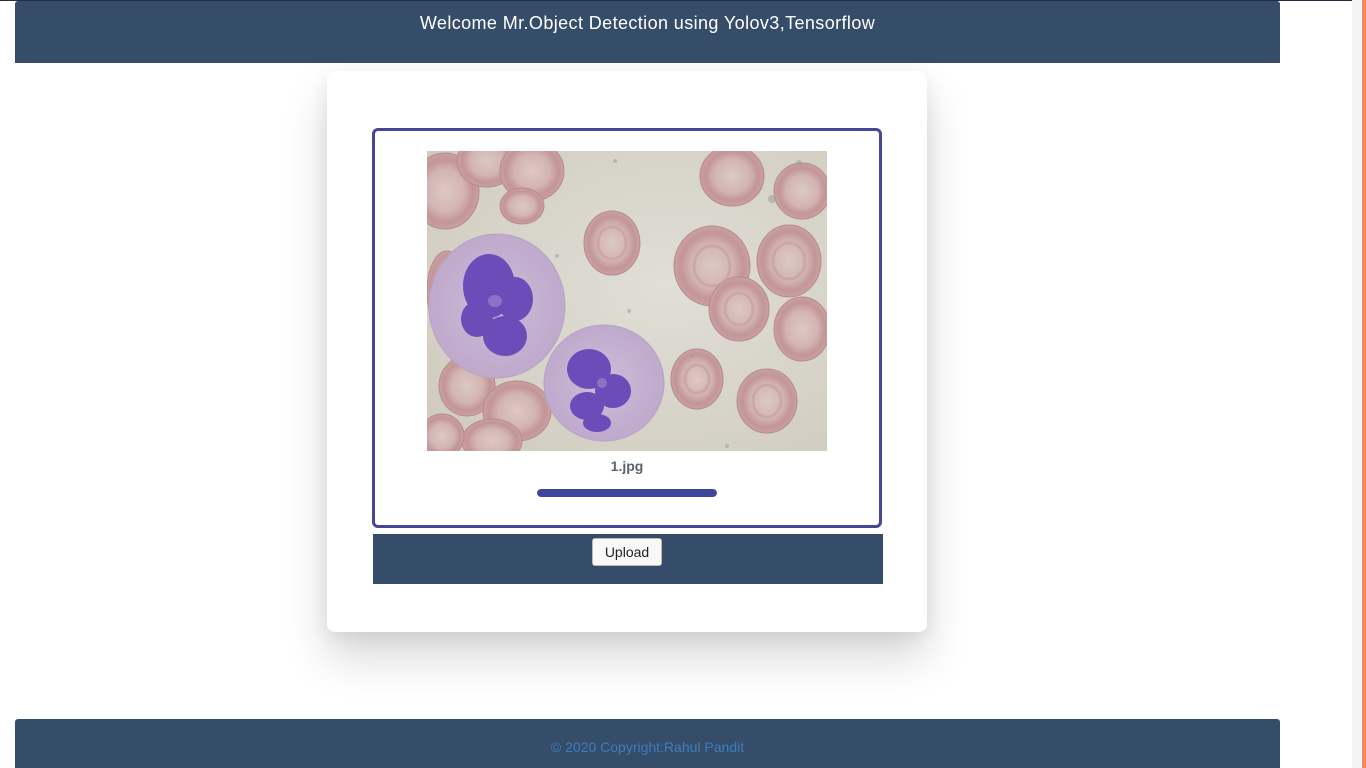  Describe the element at coordinates (627, 552) in the screenshot. I see `upload-button: Upload` at that location.